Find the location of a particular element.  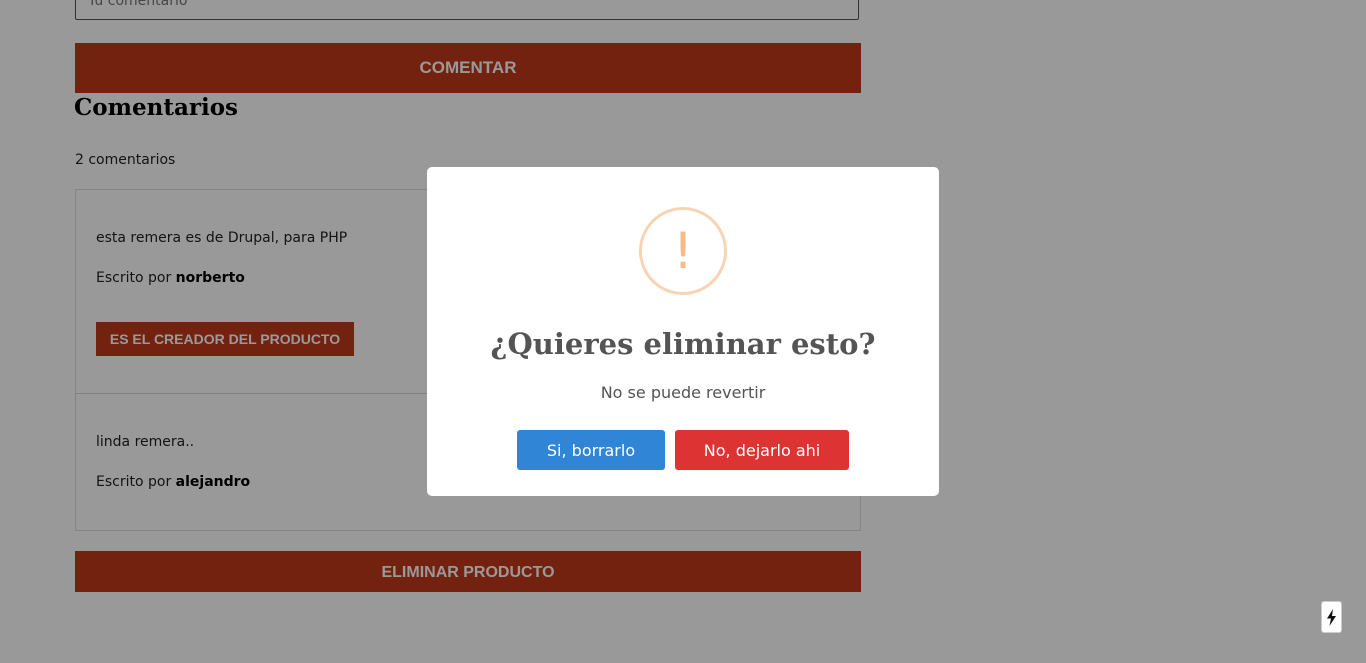

dialog-title: ¿Quieres eliminar esto? is located at coordinates (683, 344).